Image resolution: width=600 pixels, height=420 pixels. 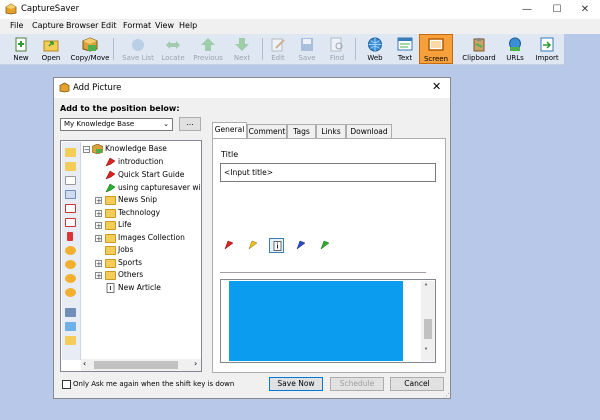 What do you see at coordinates (141, 213) in the screenshot?
I see `tree-node-technology: + Technology` at bounding box center [141, 213].